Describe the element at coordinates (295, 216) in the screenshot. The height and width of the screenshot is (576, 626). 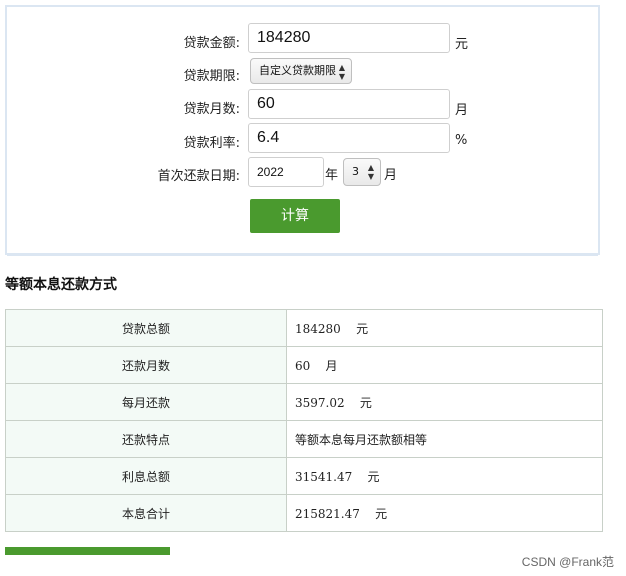
I see `calculate-button: 计算` at that location.